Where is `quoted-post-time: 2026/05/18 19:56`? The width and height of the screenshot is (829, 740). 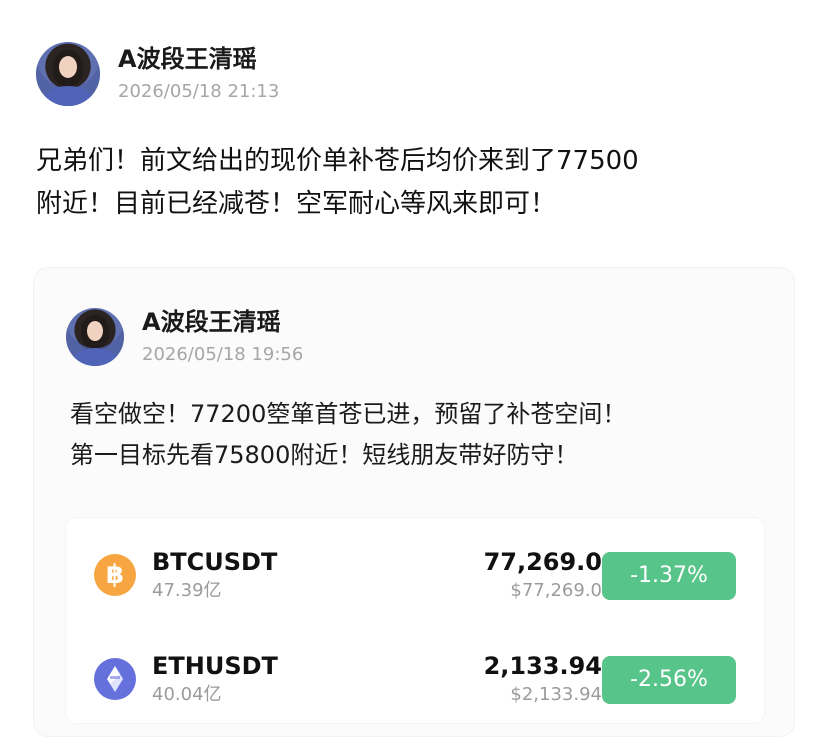 quoted-post-time: 2026/05/18 19:56 is located at coordinates (223, 354).